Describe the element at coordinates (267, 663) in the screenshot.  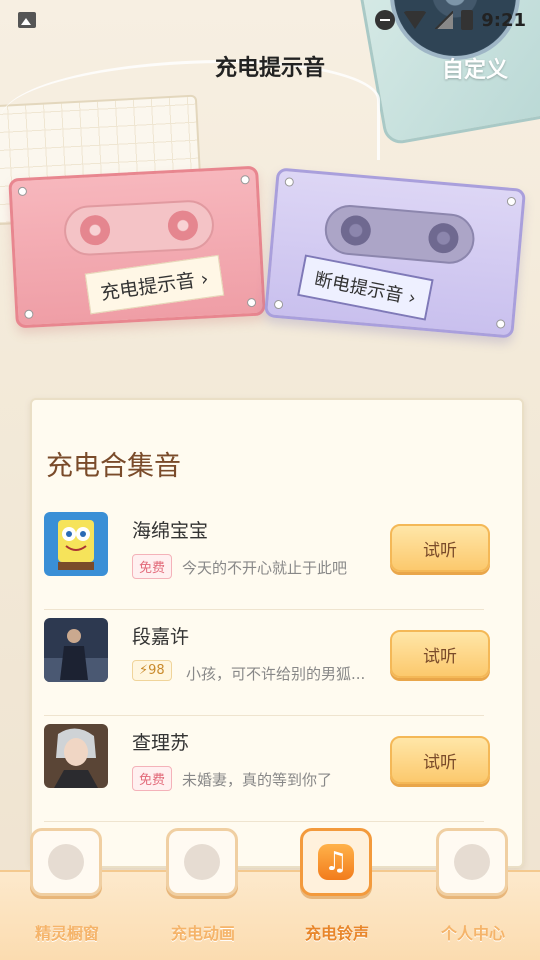
I see `list-item: 段嘉许 ⚡98 小孩，可不许给别的男狐... 试听` at that location.